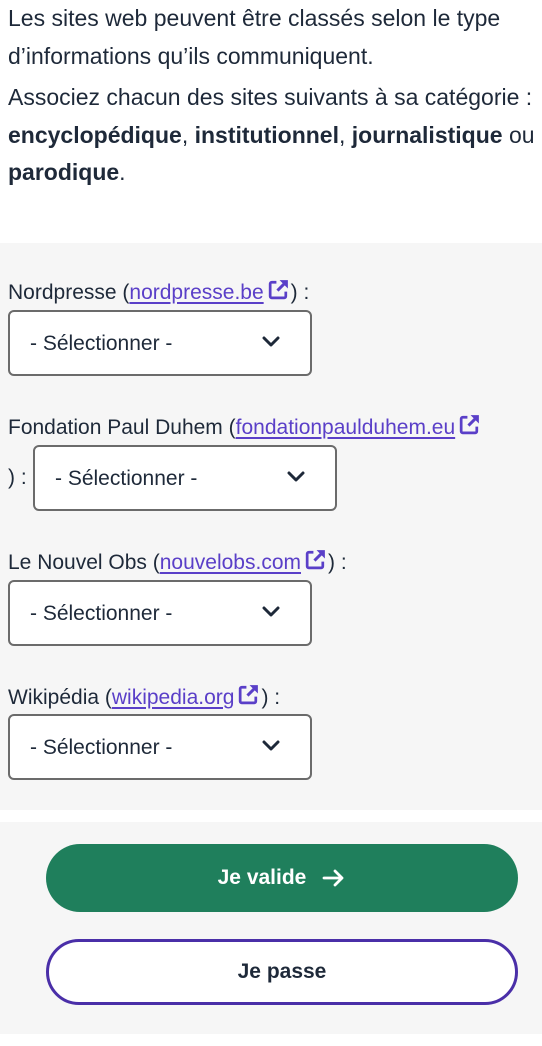 The width and height of the screenshot is (542, 1046). I want to click on separator: ou, so click(518, 134).